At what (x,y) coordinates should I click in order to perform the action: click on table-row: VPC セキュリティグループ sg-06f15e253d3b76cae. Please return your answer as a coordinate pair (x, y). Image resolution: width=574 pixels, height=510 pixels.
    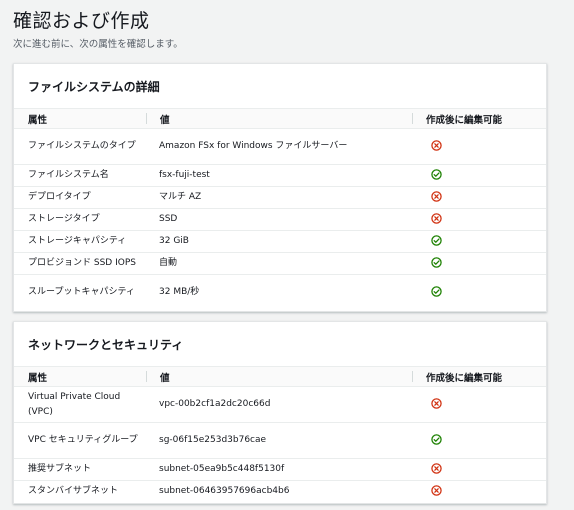
    Looking at the image, I should click on (280, 440).